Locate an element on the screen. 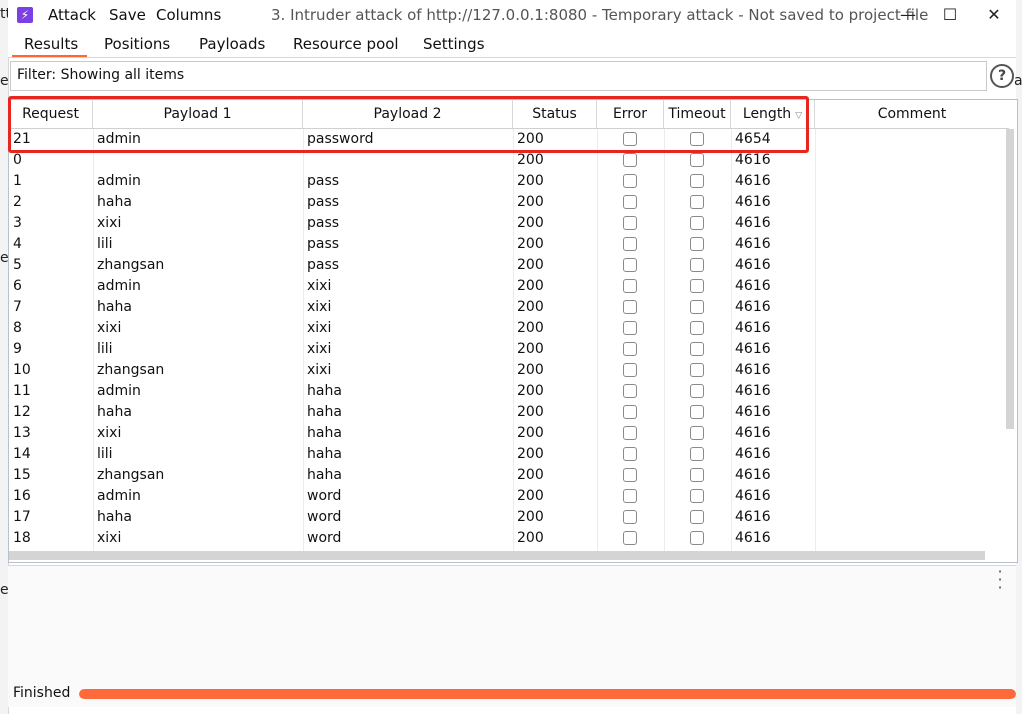  cell-payload-2: word is located at coordinates (324, 538).